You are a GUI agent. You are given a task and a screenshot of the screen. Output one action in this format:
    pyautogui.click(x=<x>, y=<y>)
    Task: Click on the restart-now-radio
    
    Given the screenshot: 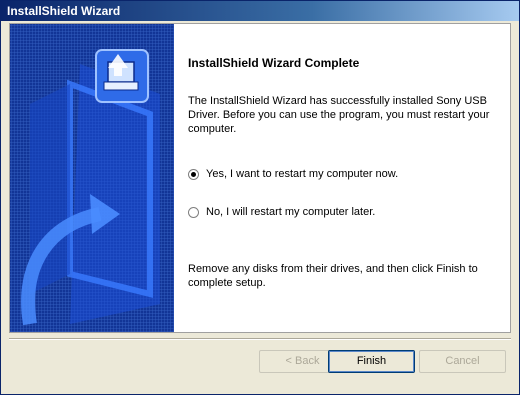 What is the action you would take?
    pyautogui.click(x=193, y=174)
    